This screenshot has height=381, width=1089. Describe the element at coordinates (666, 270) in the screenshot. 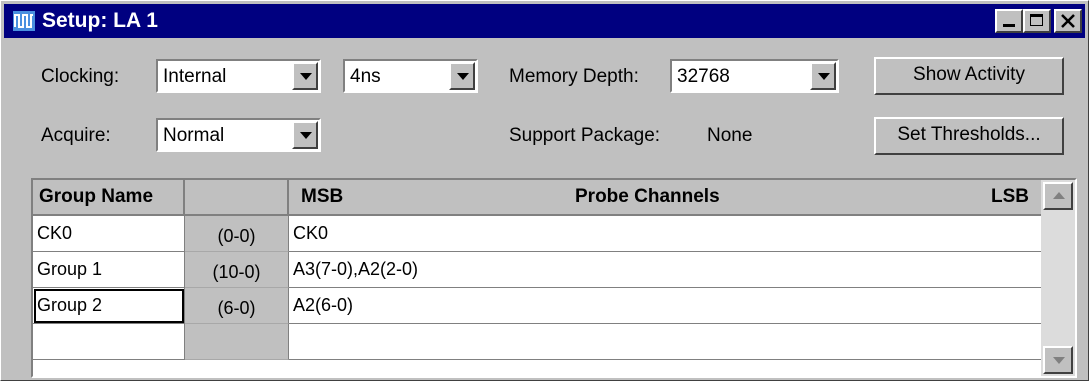

I see `probe-channels-cell: A3(7-0),A2(2-0)` at that location.